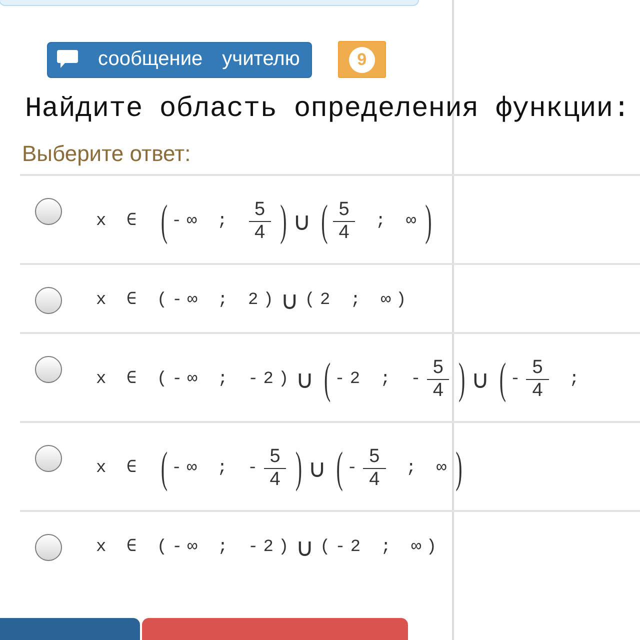  I want to click on answer-formula: x ∈ (-∞ ; 2)∪ (2 ; ∞), so click(254, 300).